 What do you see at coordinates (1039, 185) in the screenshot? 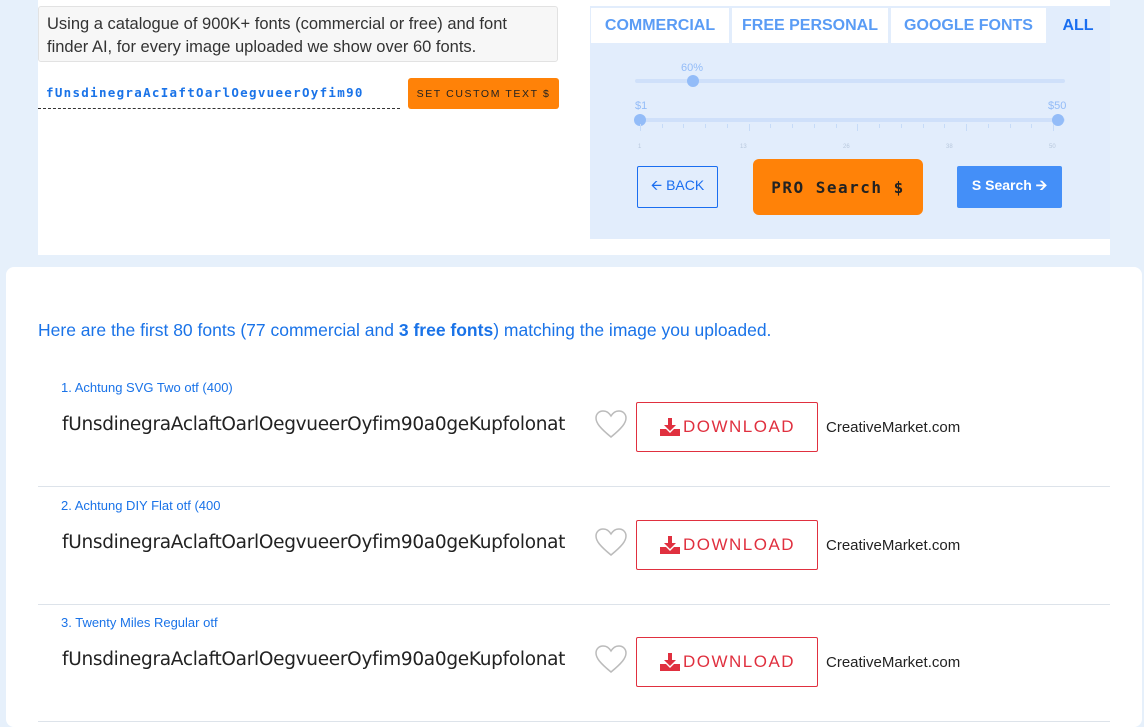
I see `arrow-right-icon: 🡪` at bounding box center [1039, 185].